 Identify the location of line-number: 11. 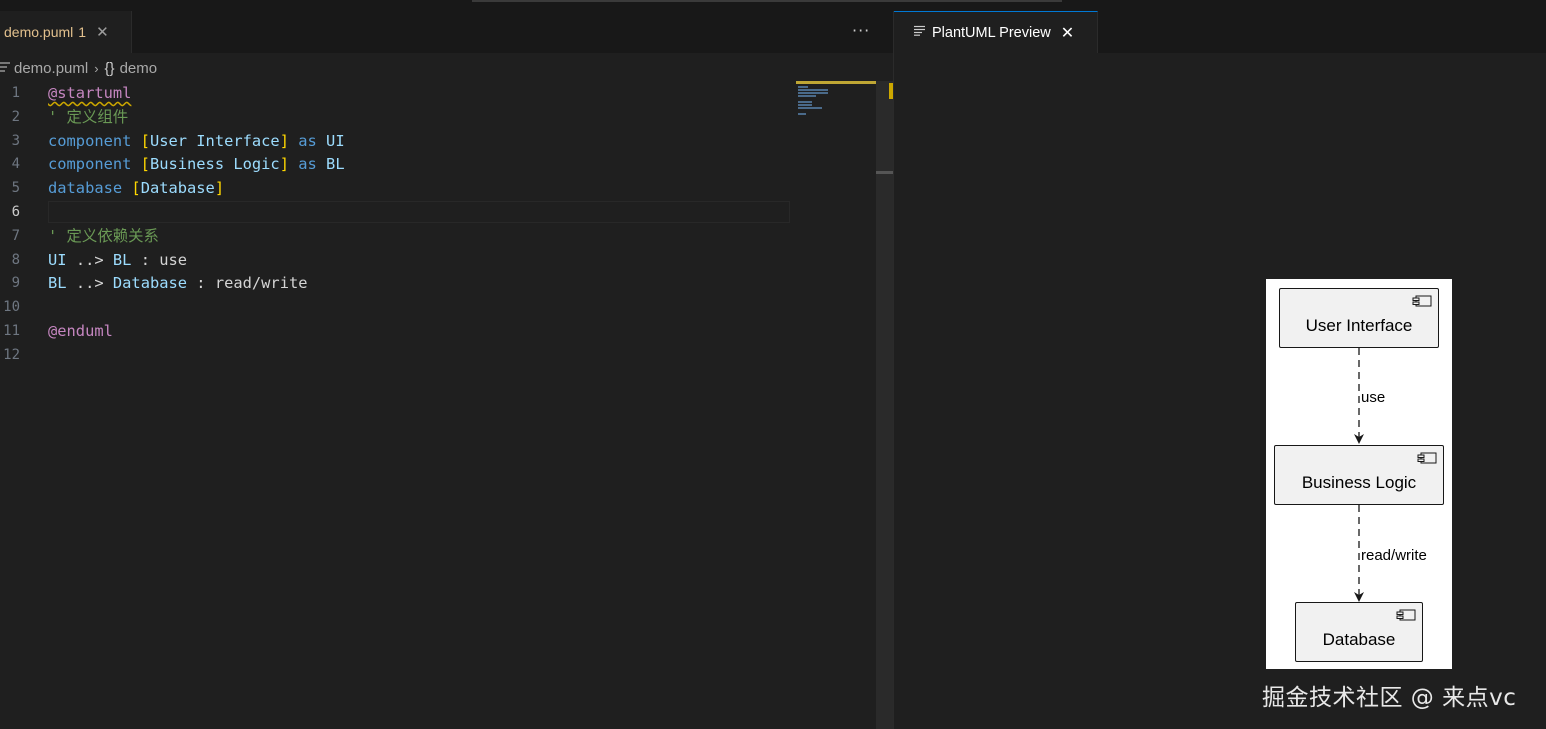
(11, 331).